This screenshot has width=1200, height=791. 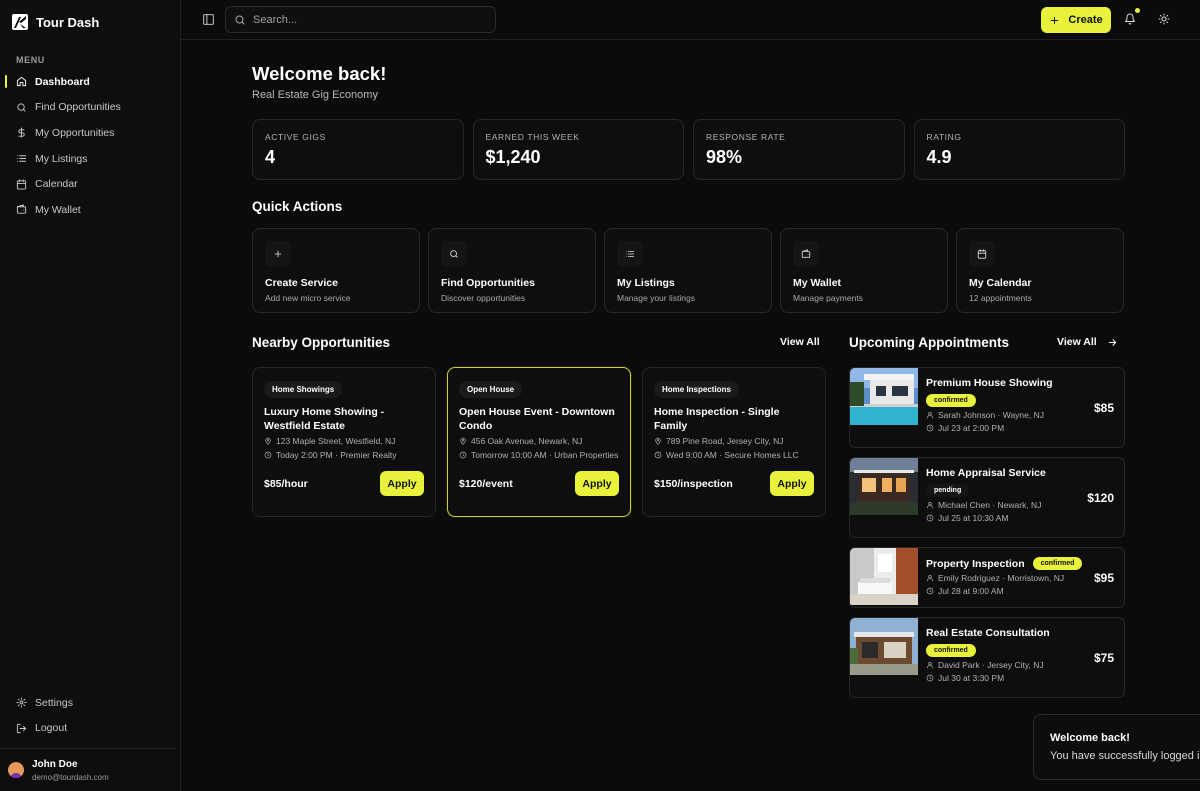 I want to click on toast-title: Welcome back!, so click(x=1090, y=738).